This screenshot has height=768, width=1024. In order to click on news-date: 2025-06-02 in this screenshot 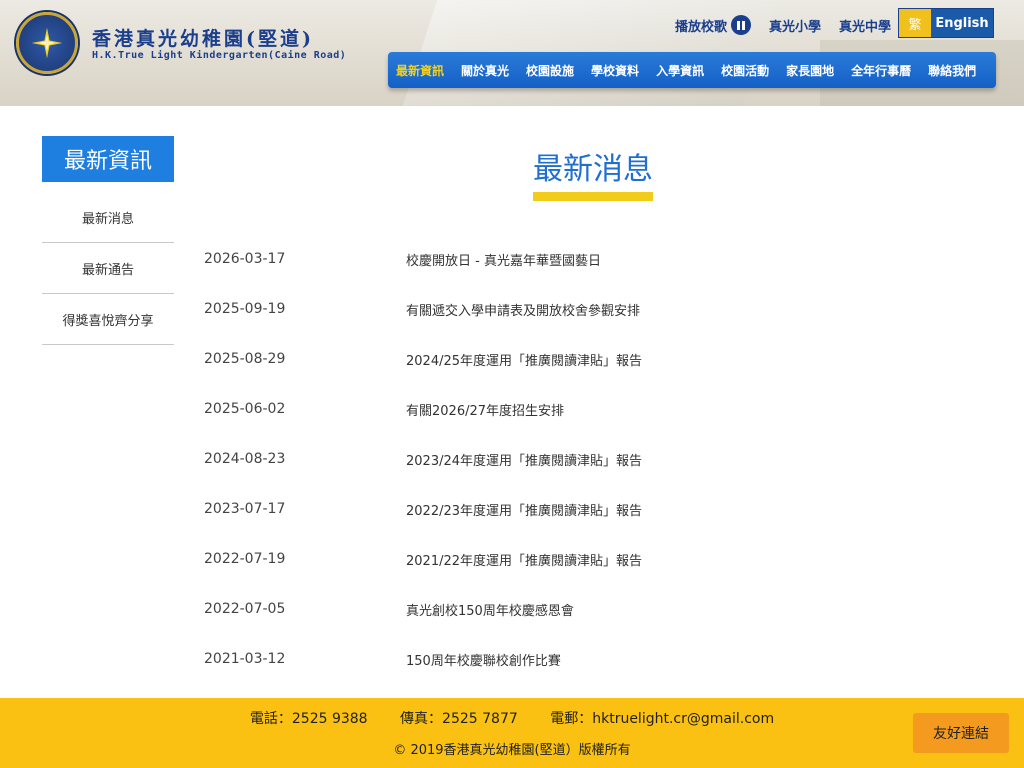, I will do `click(245, 409)`.